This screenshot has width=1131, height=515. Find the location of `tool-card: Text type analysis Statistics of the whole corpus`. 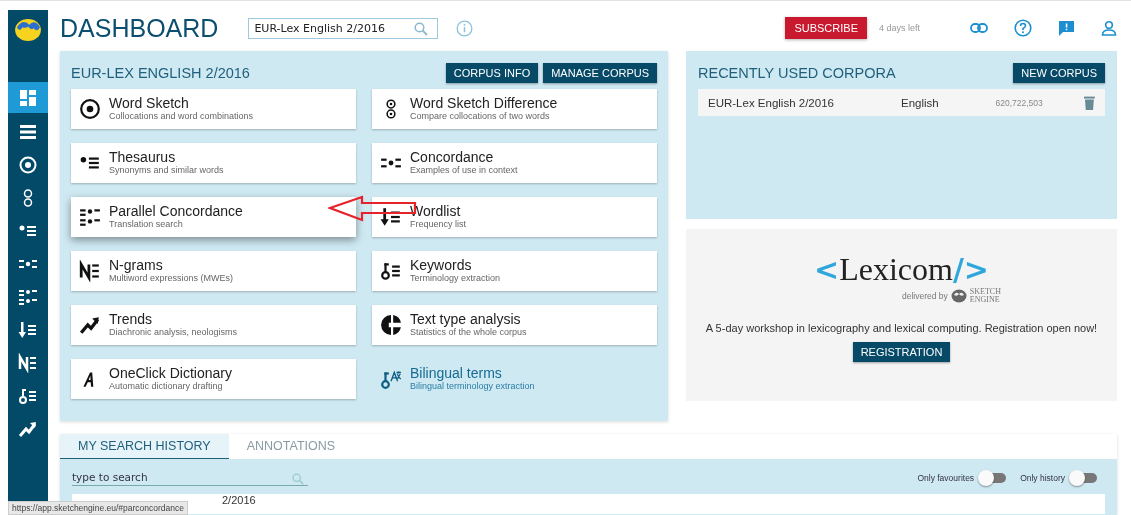

tool-card: Text type analysis Statistics of the whole corpus is located at coordinates (514, 325).